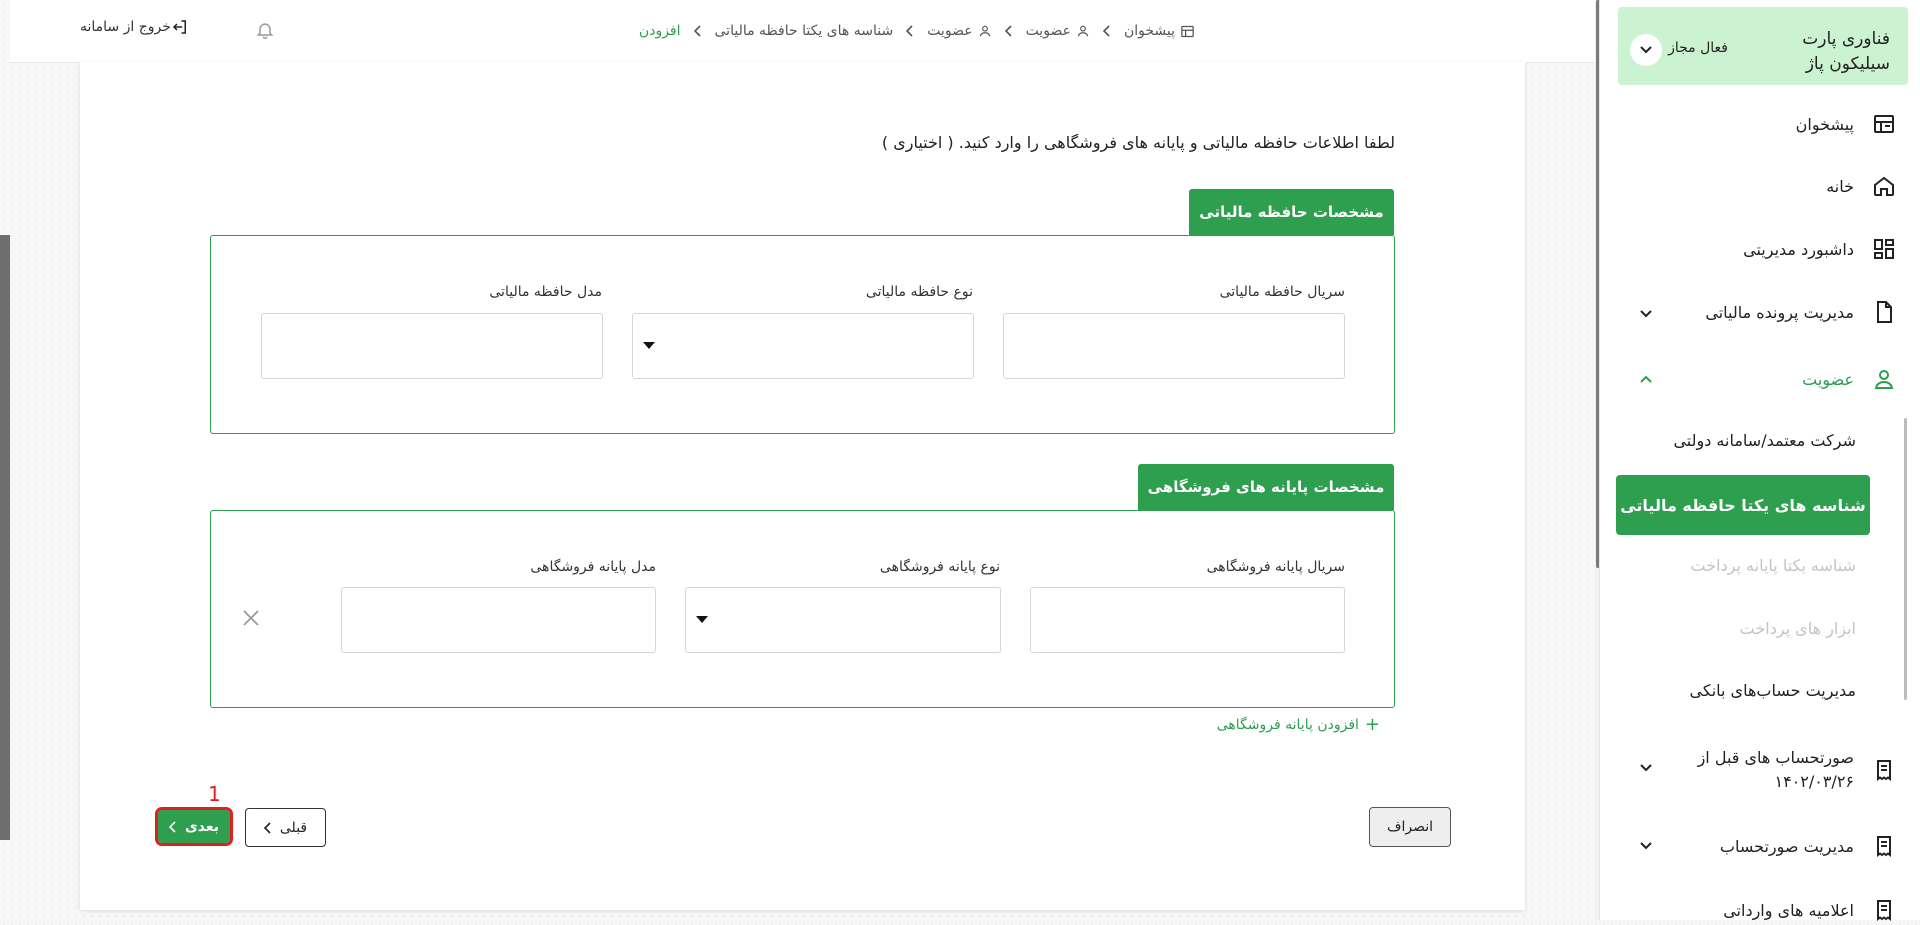 This screenshot has height=925, width=1920. What do you see at coordinates (843, 620) in the screenshot?
I see `terminal-type-select` at bounding box center [843, 620].